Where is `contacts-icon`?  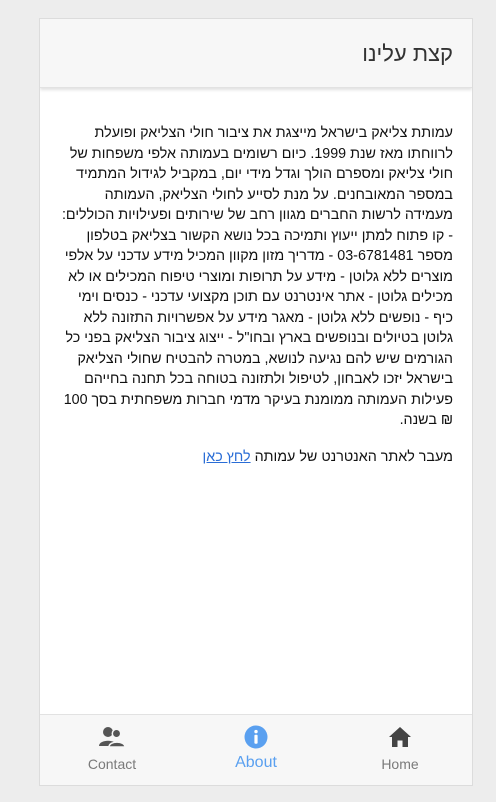
contacts-icon is located at coordinates (112, 737).